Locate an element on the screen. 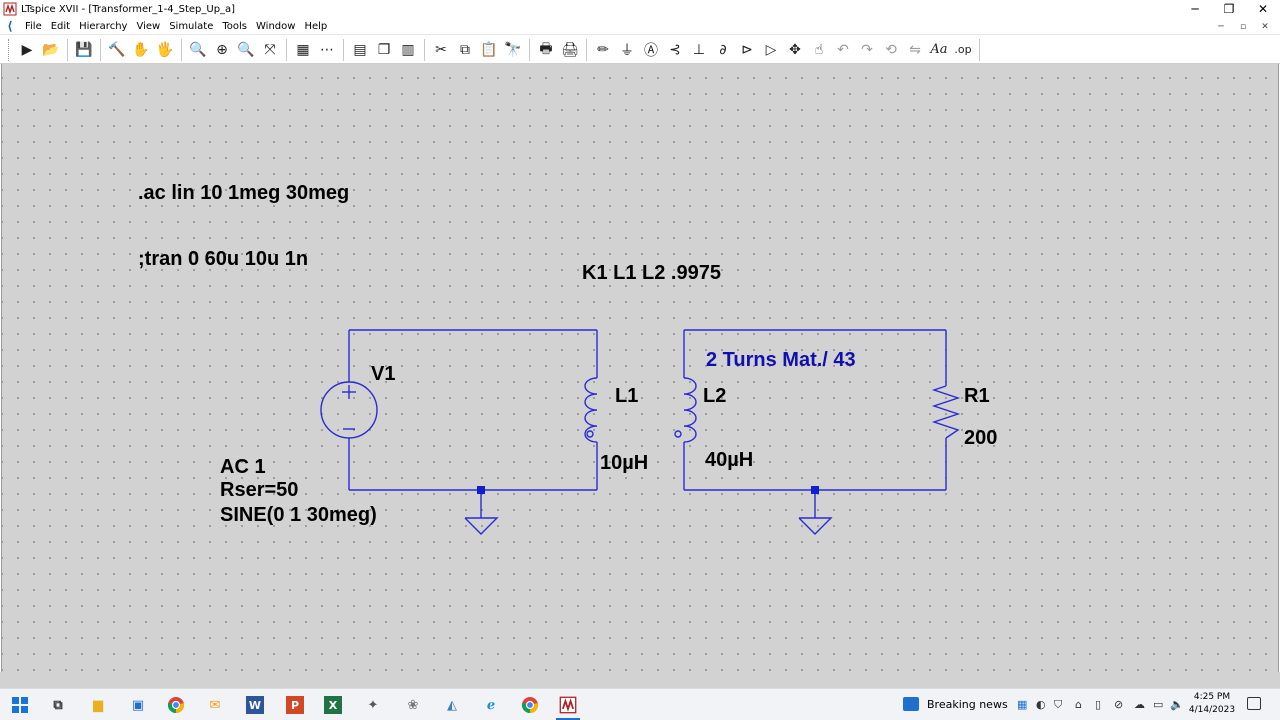  resistor-r1 is located at coordinates (946, 412).